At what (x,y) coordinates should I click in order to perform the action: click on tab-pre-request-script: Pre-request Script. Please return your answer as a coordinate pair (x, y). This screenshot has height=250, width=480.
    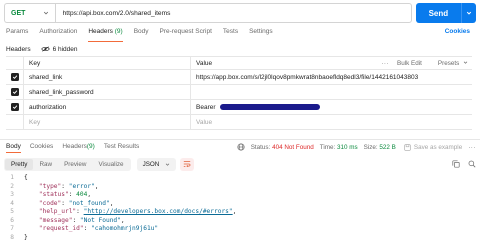
    Looking at the image, I should click on (186, 34).